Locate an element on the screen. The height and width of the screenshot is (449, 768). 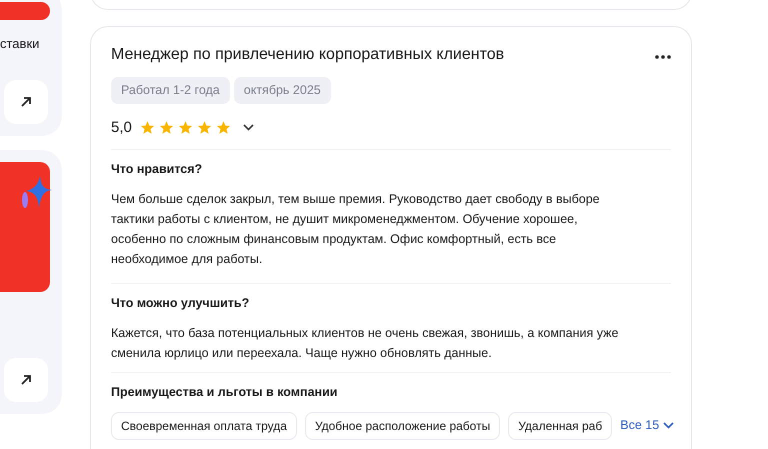
show-all-button: Все 15 is located at coordinates (647, 426).